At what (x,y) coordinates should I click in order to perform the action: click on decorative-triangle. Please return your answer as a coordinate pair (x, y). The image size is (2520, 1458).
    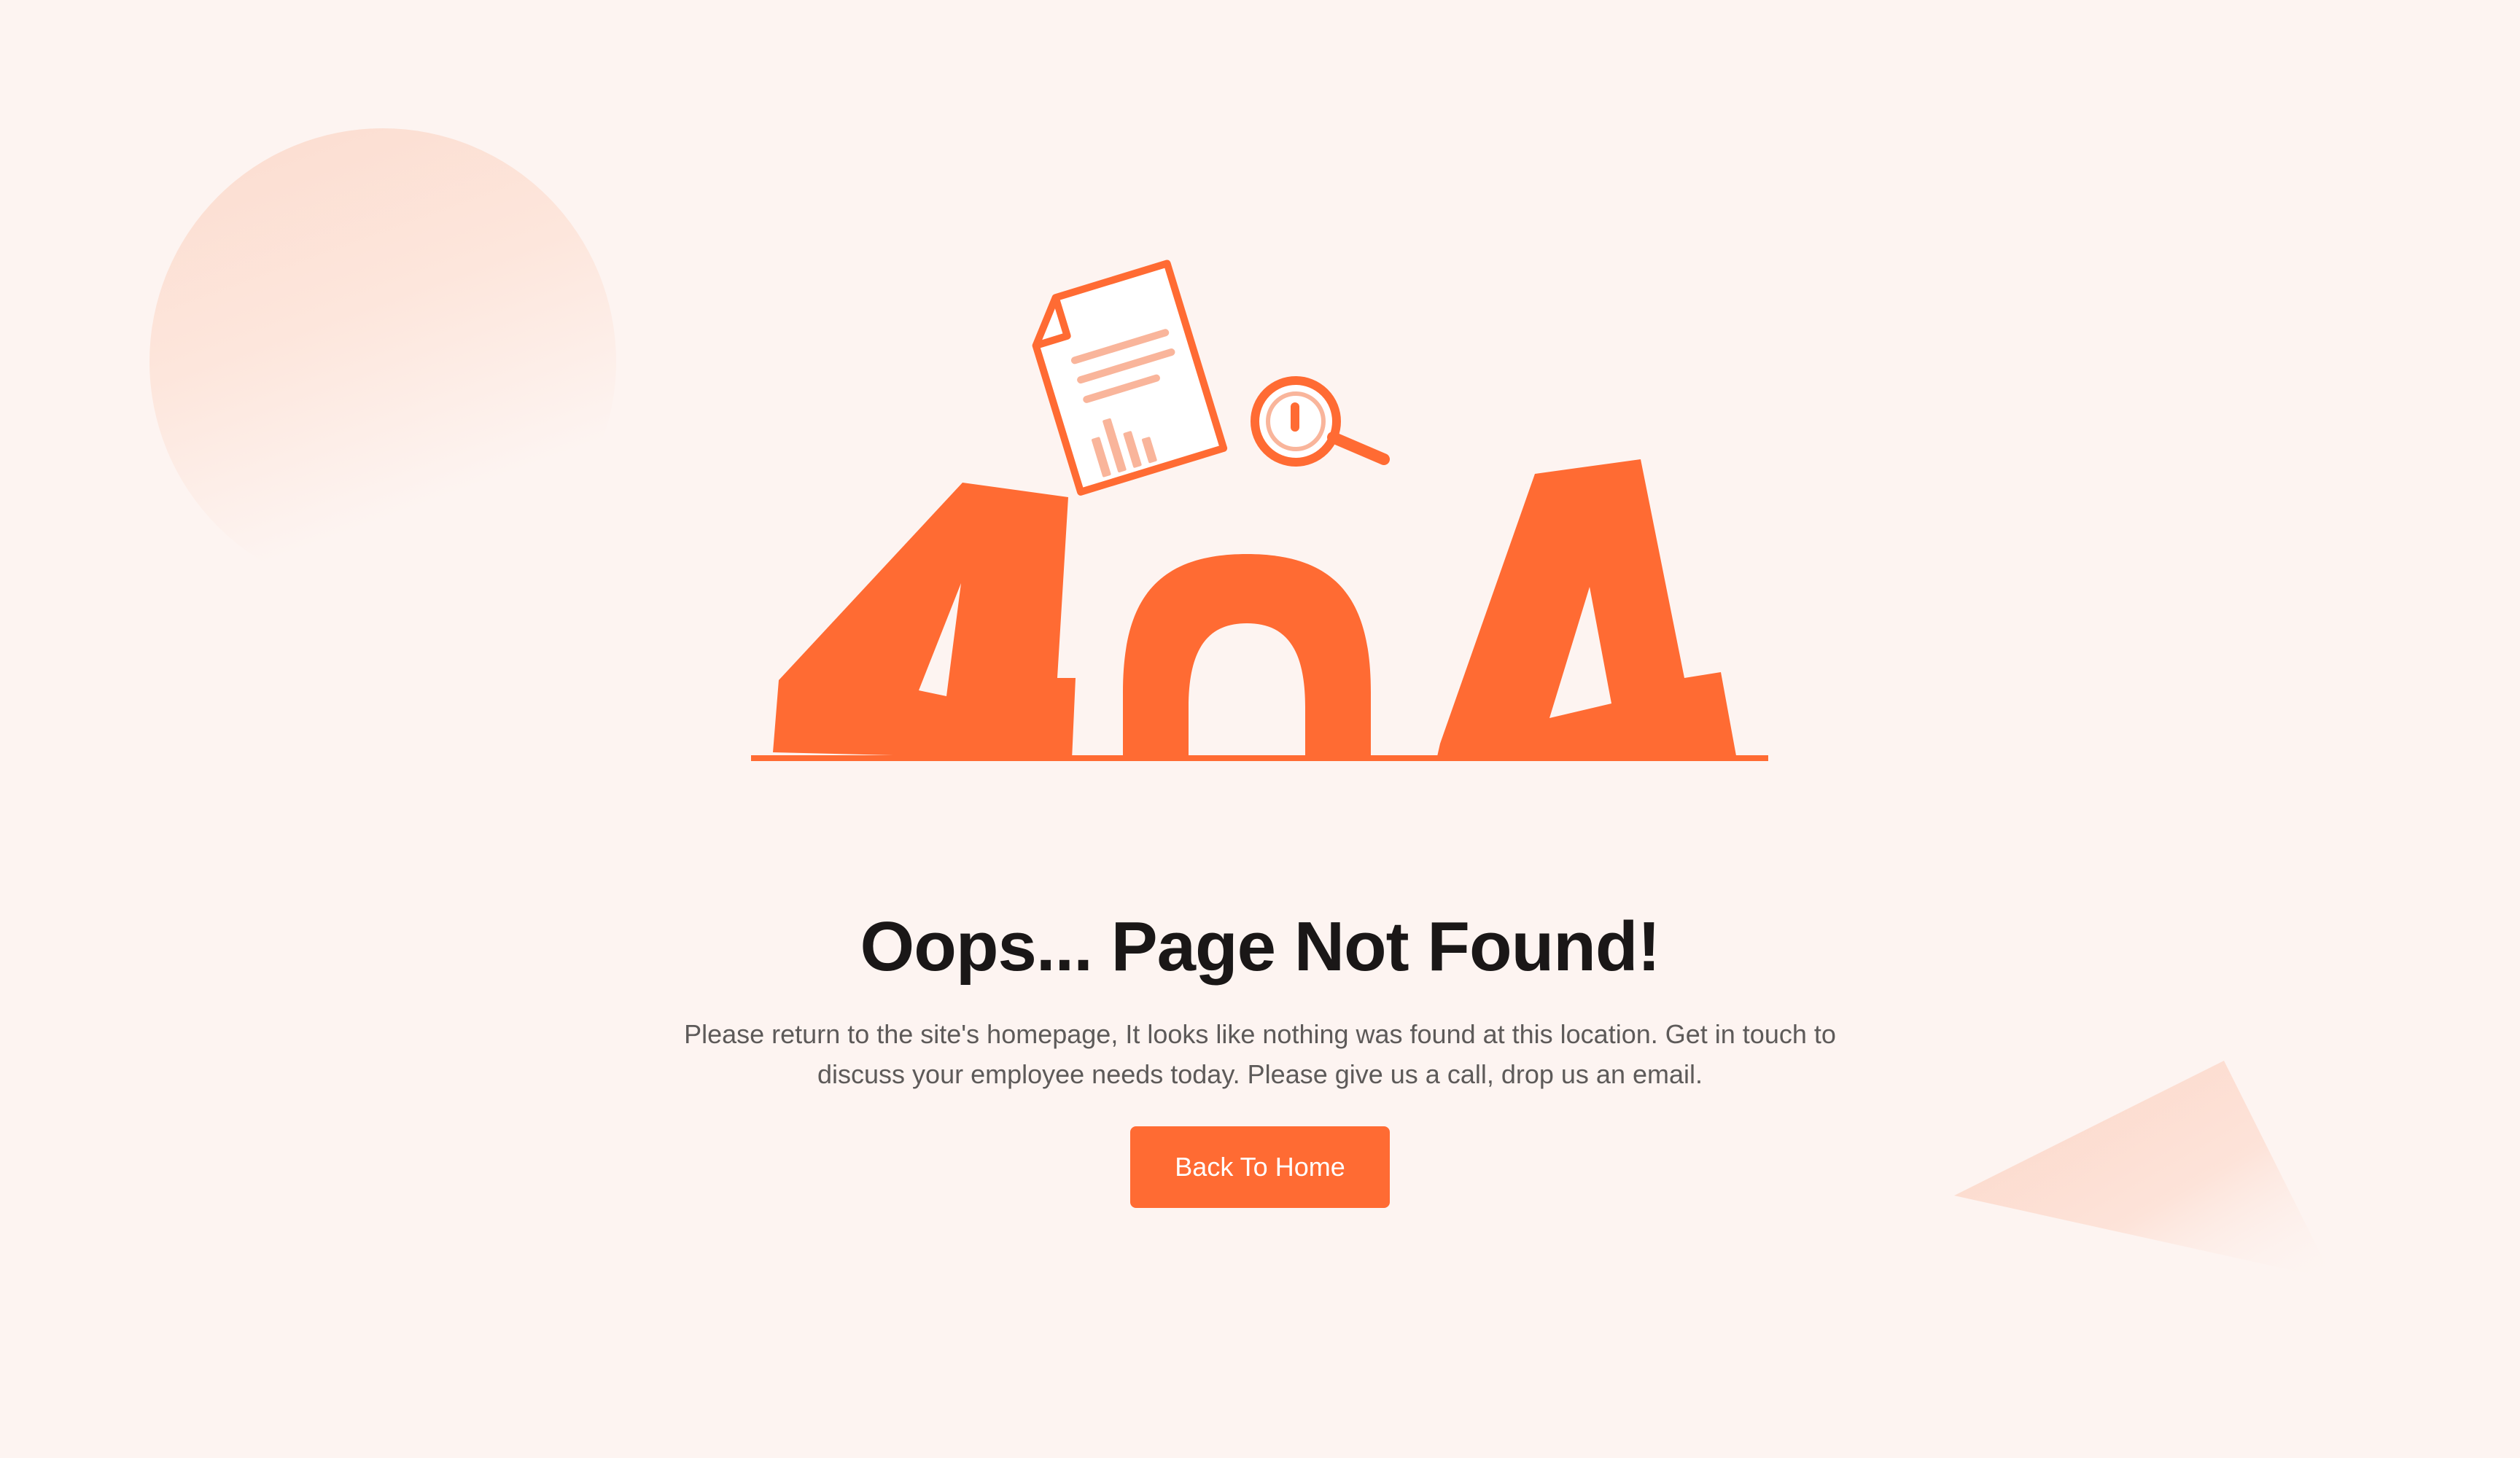
    Looking at the image, I should click on (2143, 1170).